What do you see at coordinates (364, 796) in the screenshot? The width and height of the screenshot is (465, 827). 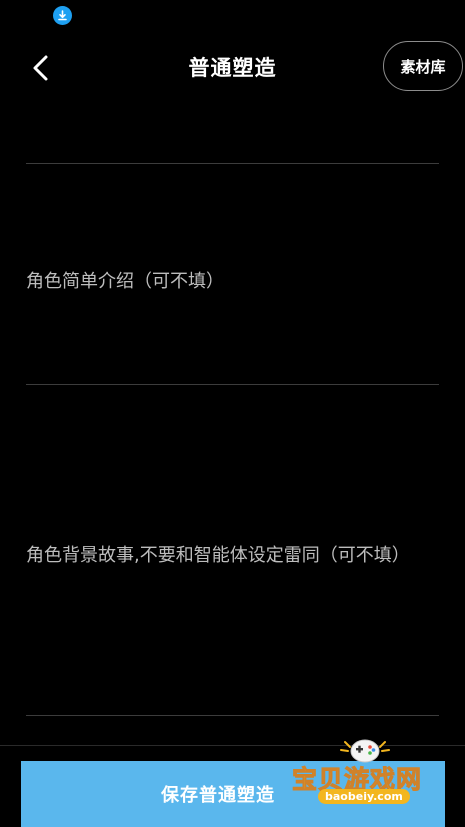 I see `watermark-url: baobeiy.com` at bounding box center [364, 796].